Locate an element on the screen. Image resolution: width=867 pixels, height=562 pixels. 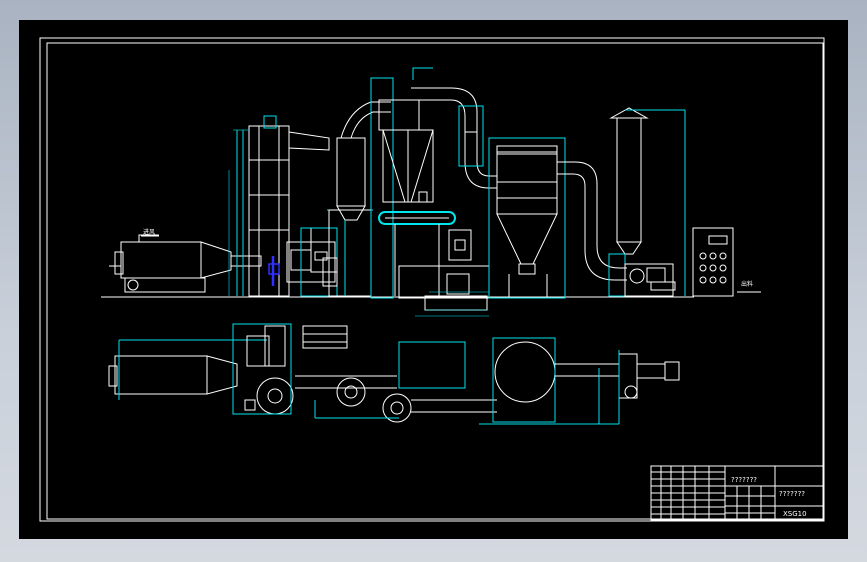
drying-tower is located at coordinates (281, 206).